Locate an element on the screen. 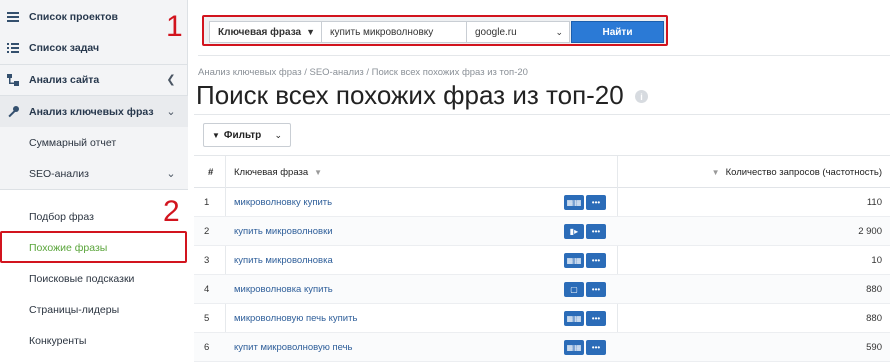 The width and height of the screenshot is (890, 362). filter-icon: ▼ is located at coordinates (216, 135).